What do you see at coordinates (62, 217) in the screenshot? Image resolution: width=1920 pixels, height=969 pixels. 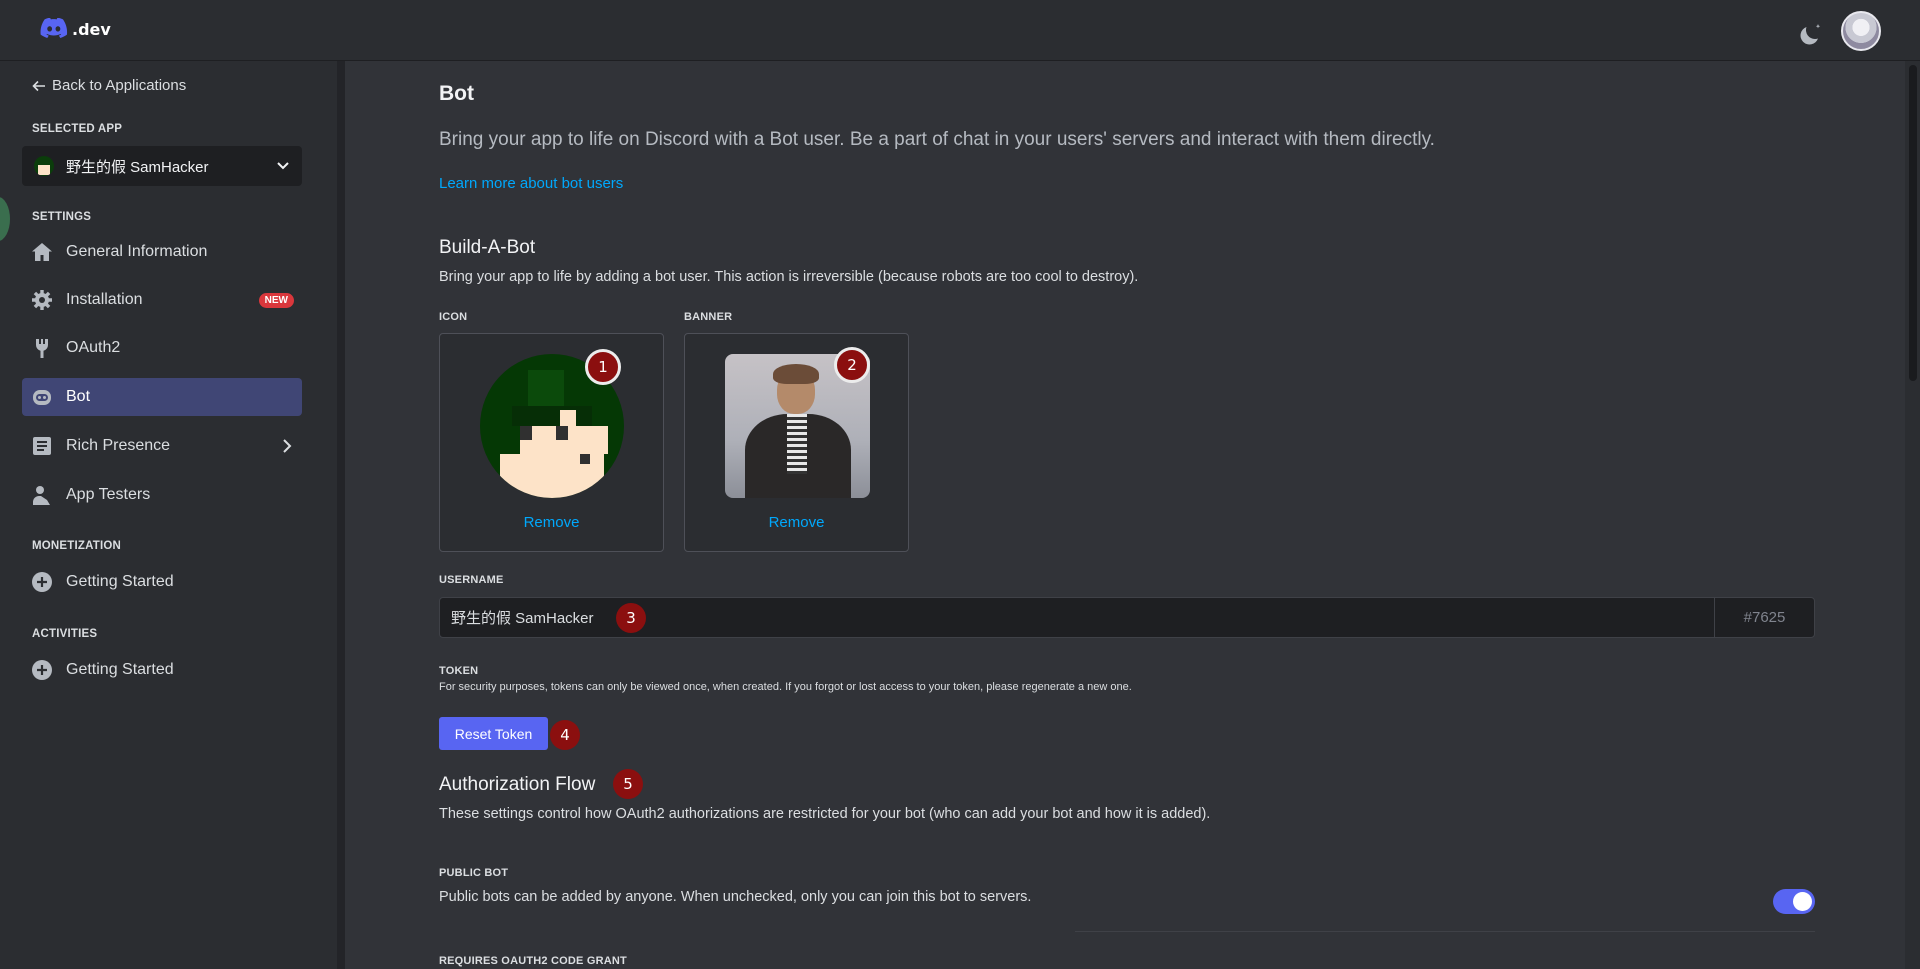 I see `settings-heading: SETTINGS` at bounding box center [62, 217].